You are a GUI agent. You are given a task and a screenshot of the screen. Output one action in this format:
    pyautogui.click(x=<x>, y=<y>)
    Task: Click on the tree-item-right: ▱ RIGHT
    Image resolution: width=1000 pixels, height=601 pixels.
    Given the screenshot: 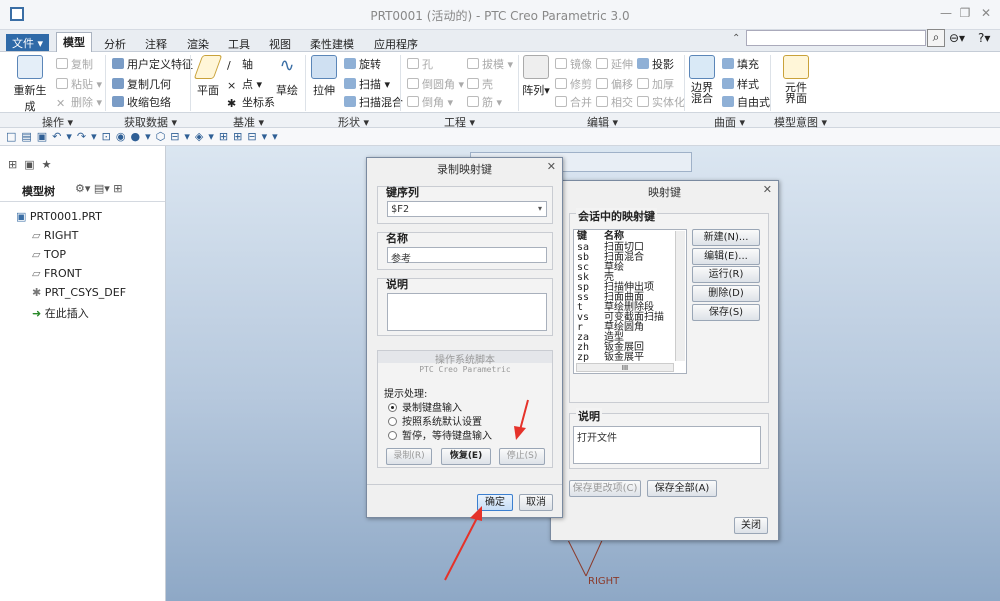 What is the action you would take?
    pyautogui.click(x=55, y=235)
    